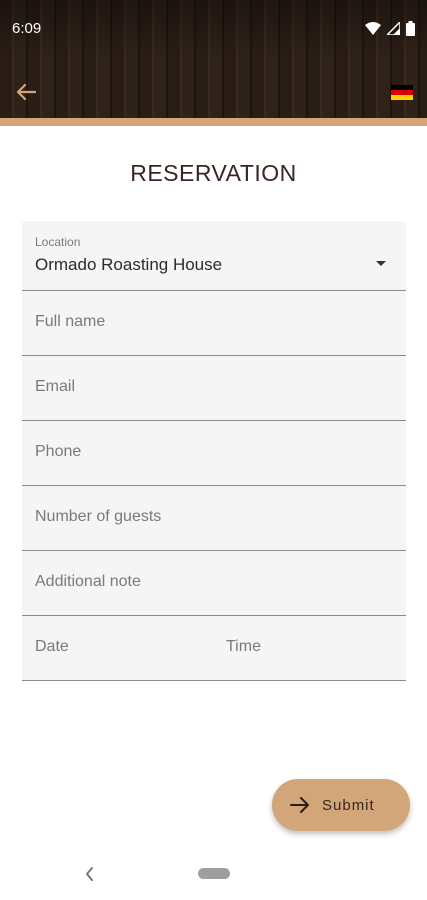  I want to click on location-select: Location Ormado Roasting House, so click(214, 256).